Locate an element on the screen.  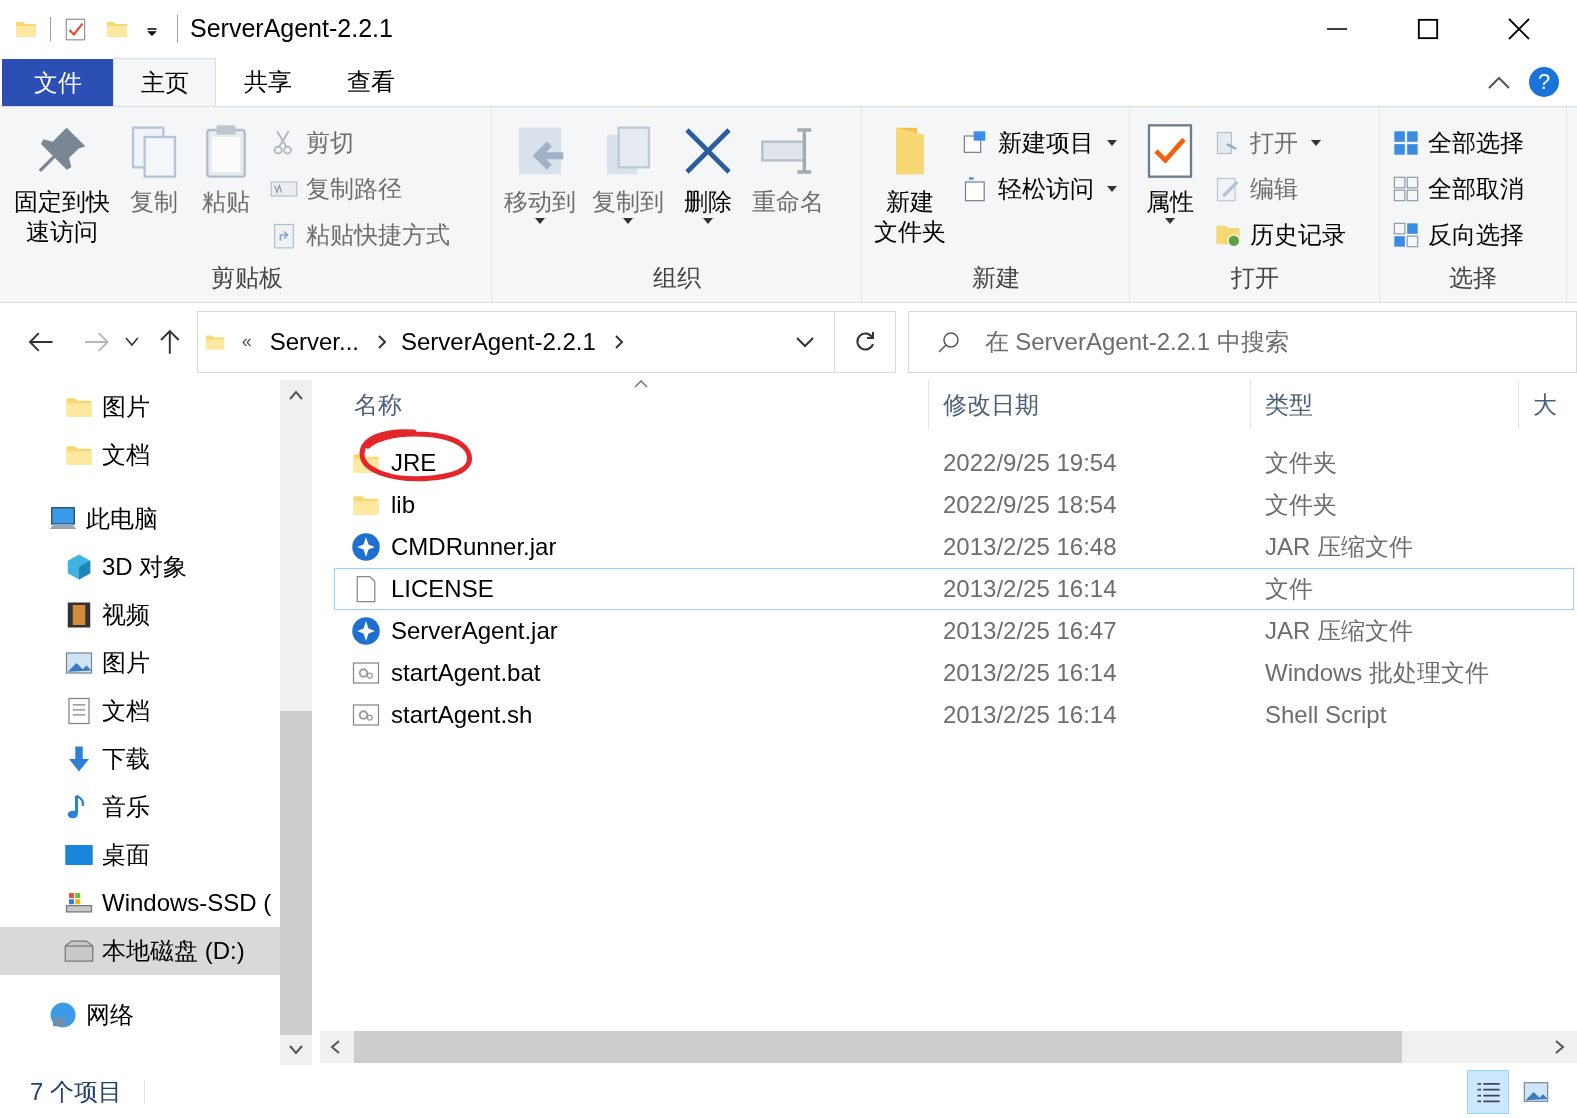
file-name: CMDRunner.jar is located at coordinates (474, 547).